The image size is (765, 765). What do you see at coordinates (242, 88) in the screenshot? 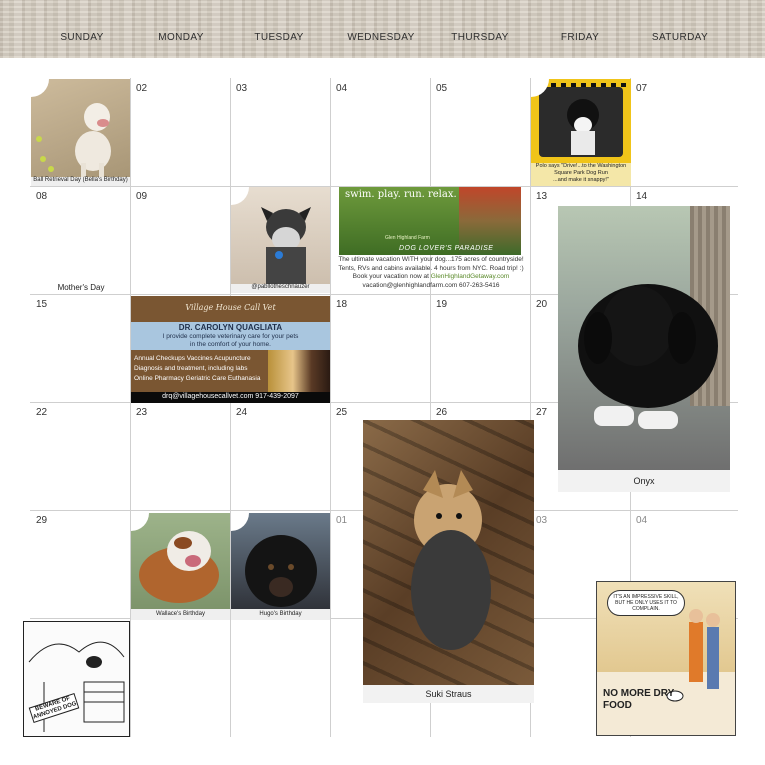
I see `date-03: 03` at bounding box center [242, 88].